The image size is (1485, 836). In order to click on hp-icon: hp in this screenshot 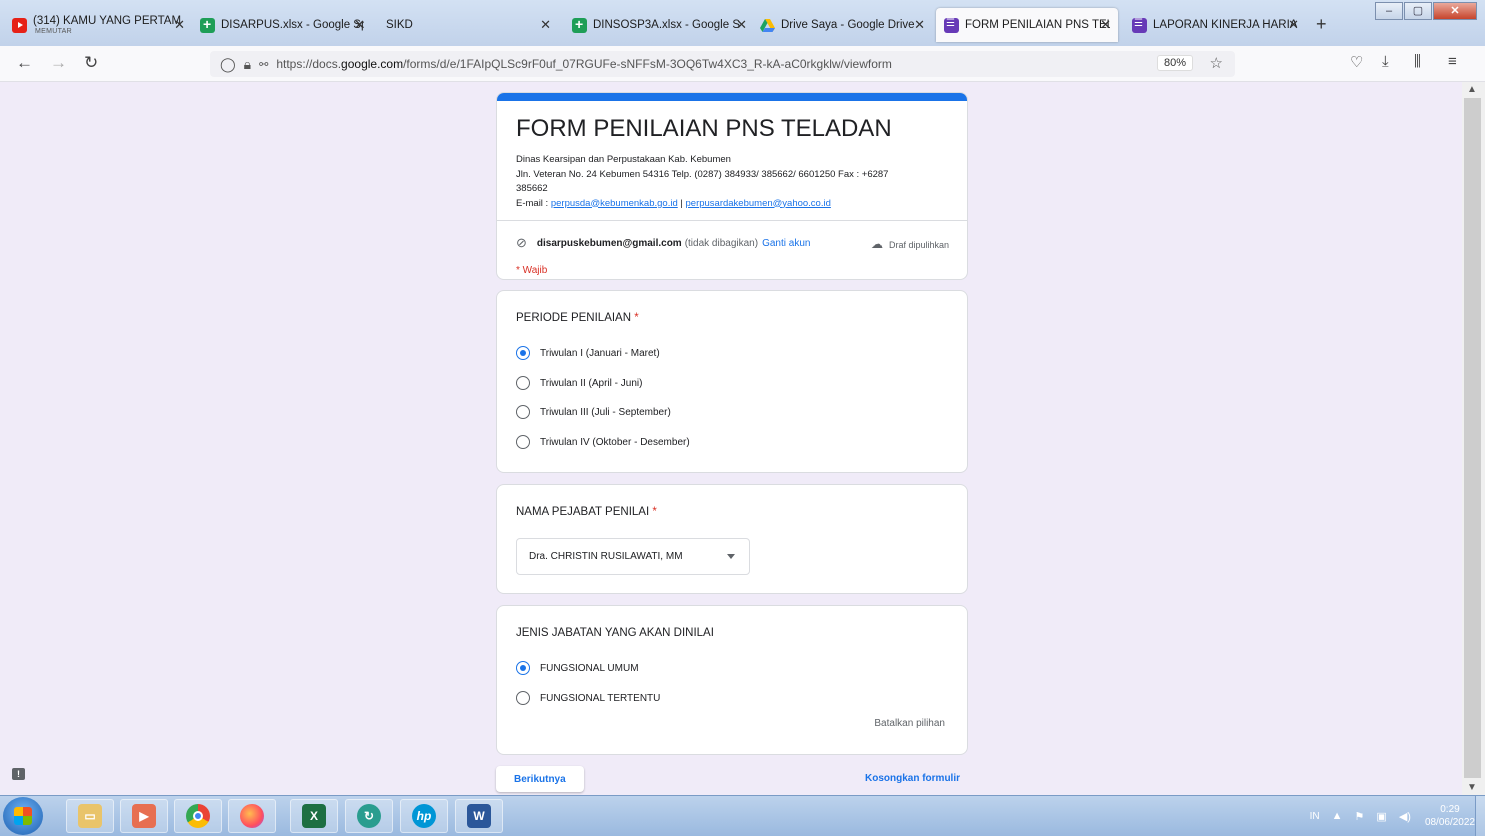, I will do `click(424, 816)`.